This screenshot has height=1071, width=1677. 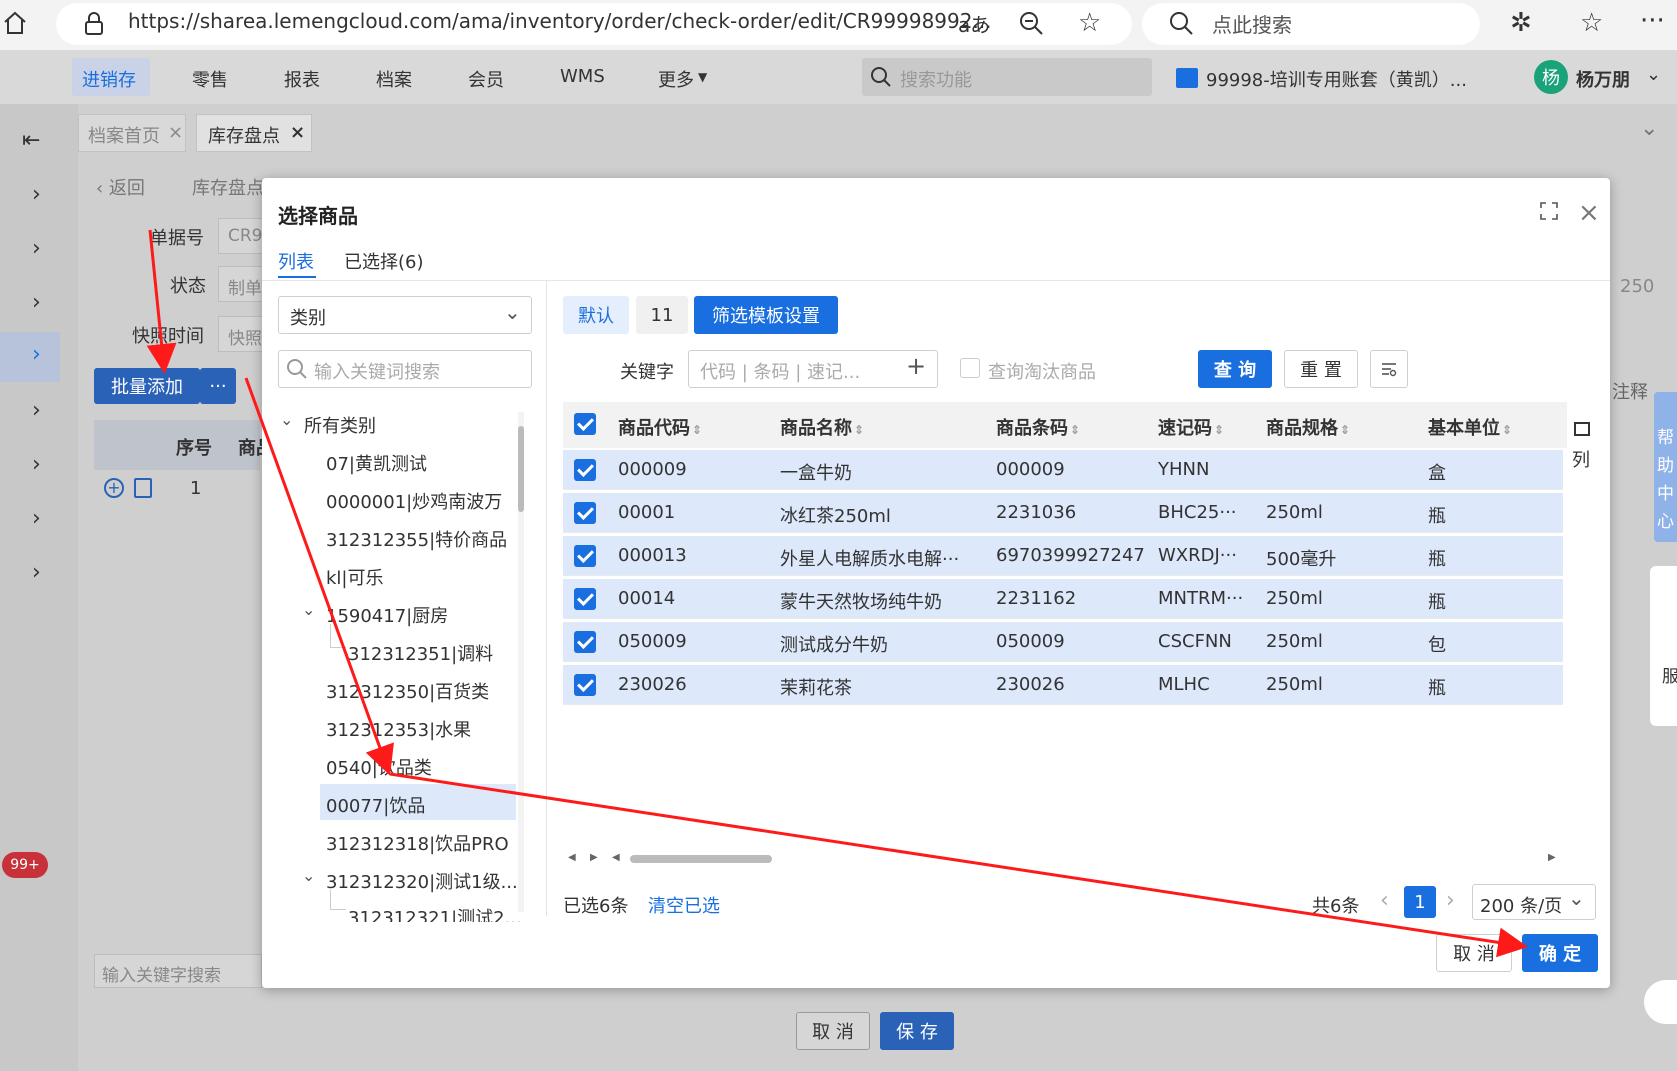 I want to click on zoom-out-icon, so click(x=1031, y=23).